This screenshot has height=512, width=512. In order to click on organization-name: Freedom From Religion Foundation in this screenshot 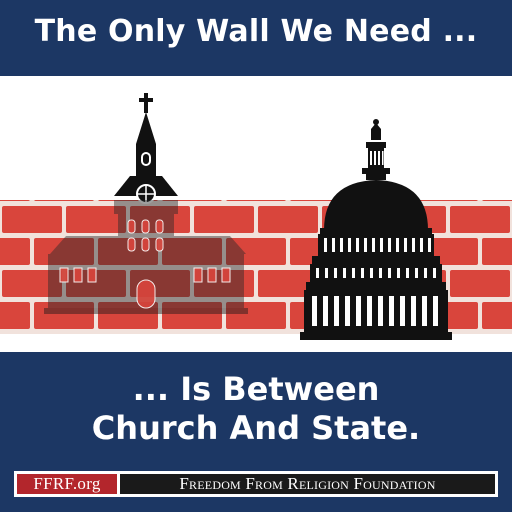, I will do `click(307, 484)`.